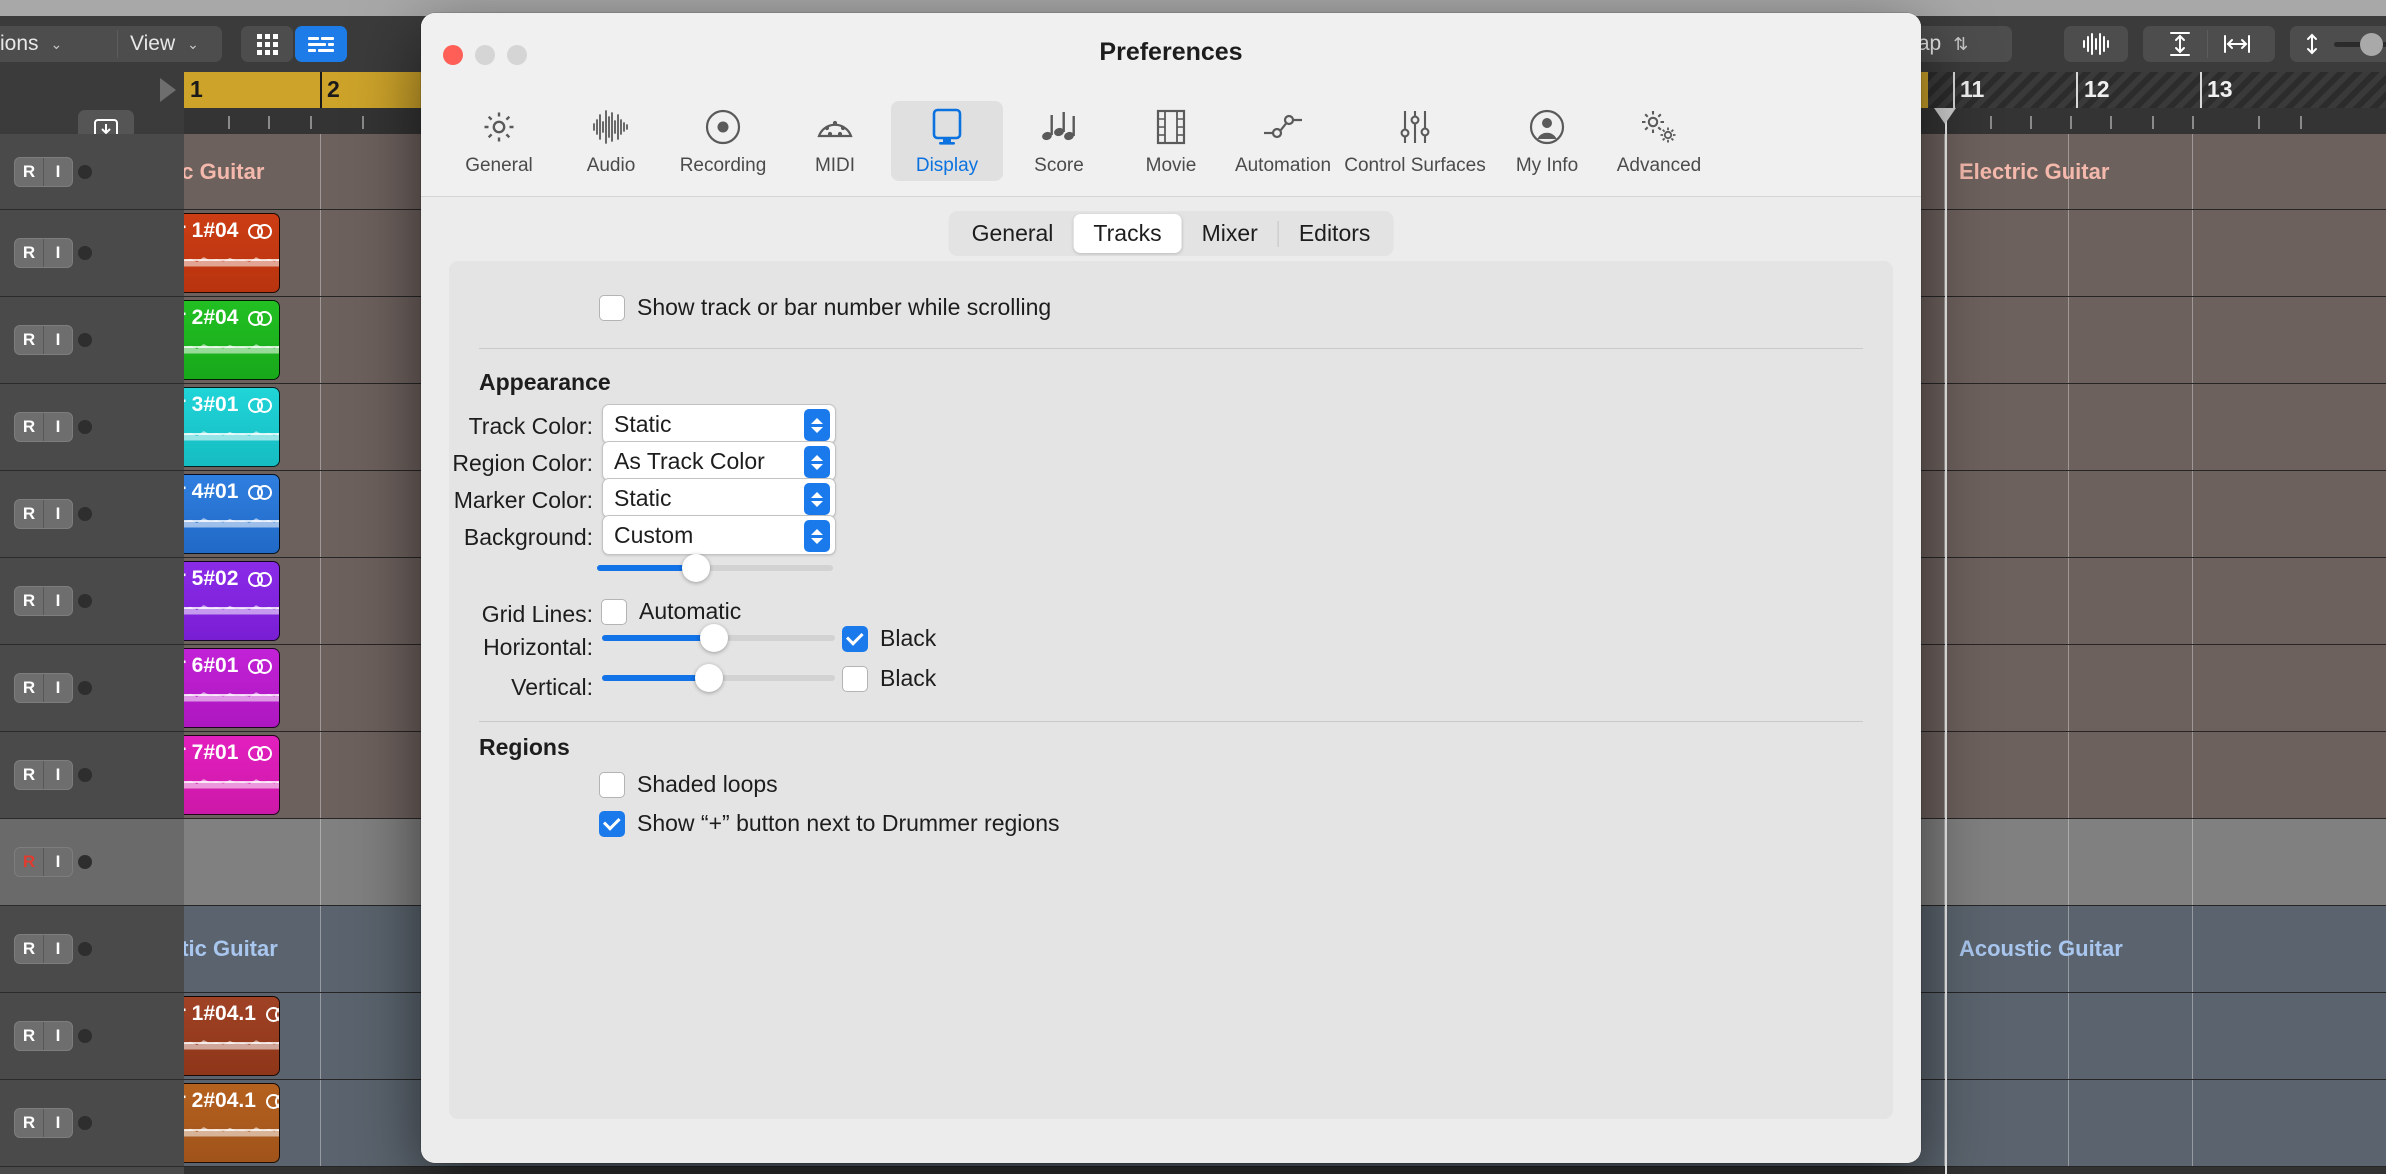 The image size is (2386, 1174). Describe the element at coordinates (170, 44) in the screenshot. I see `view-menu-button: View ⌄` at that location.